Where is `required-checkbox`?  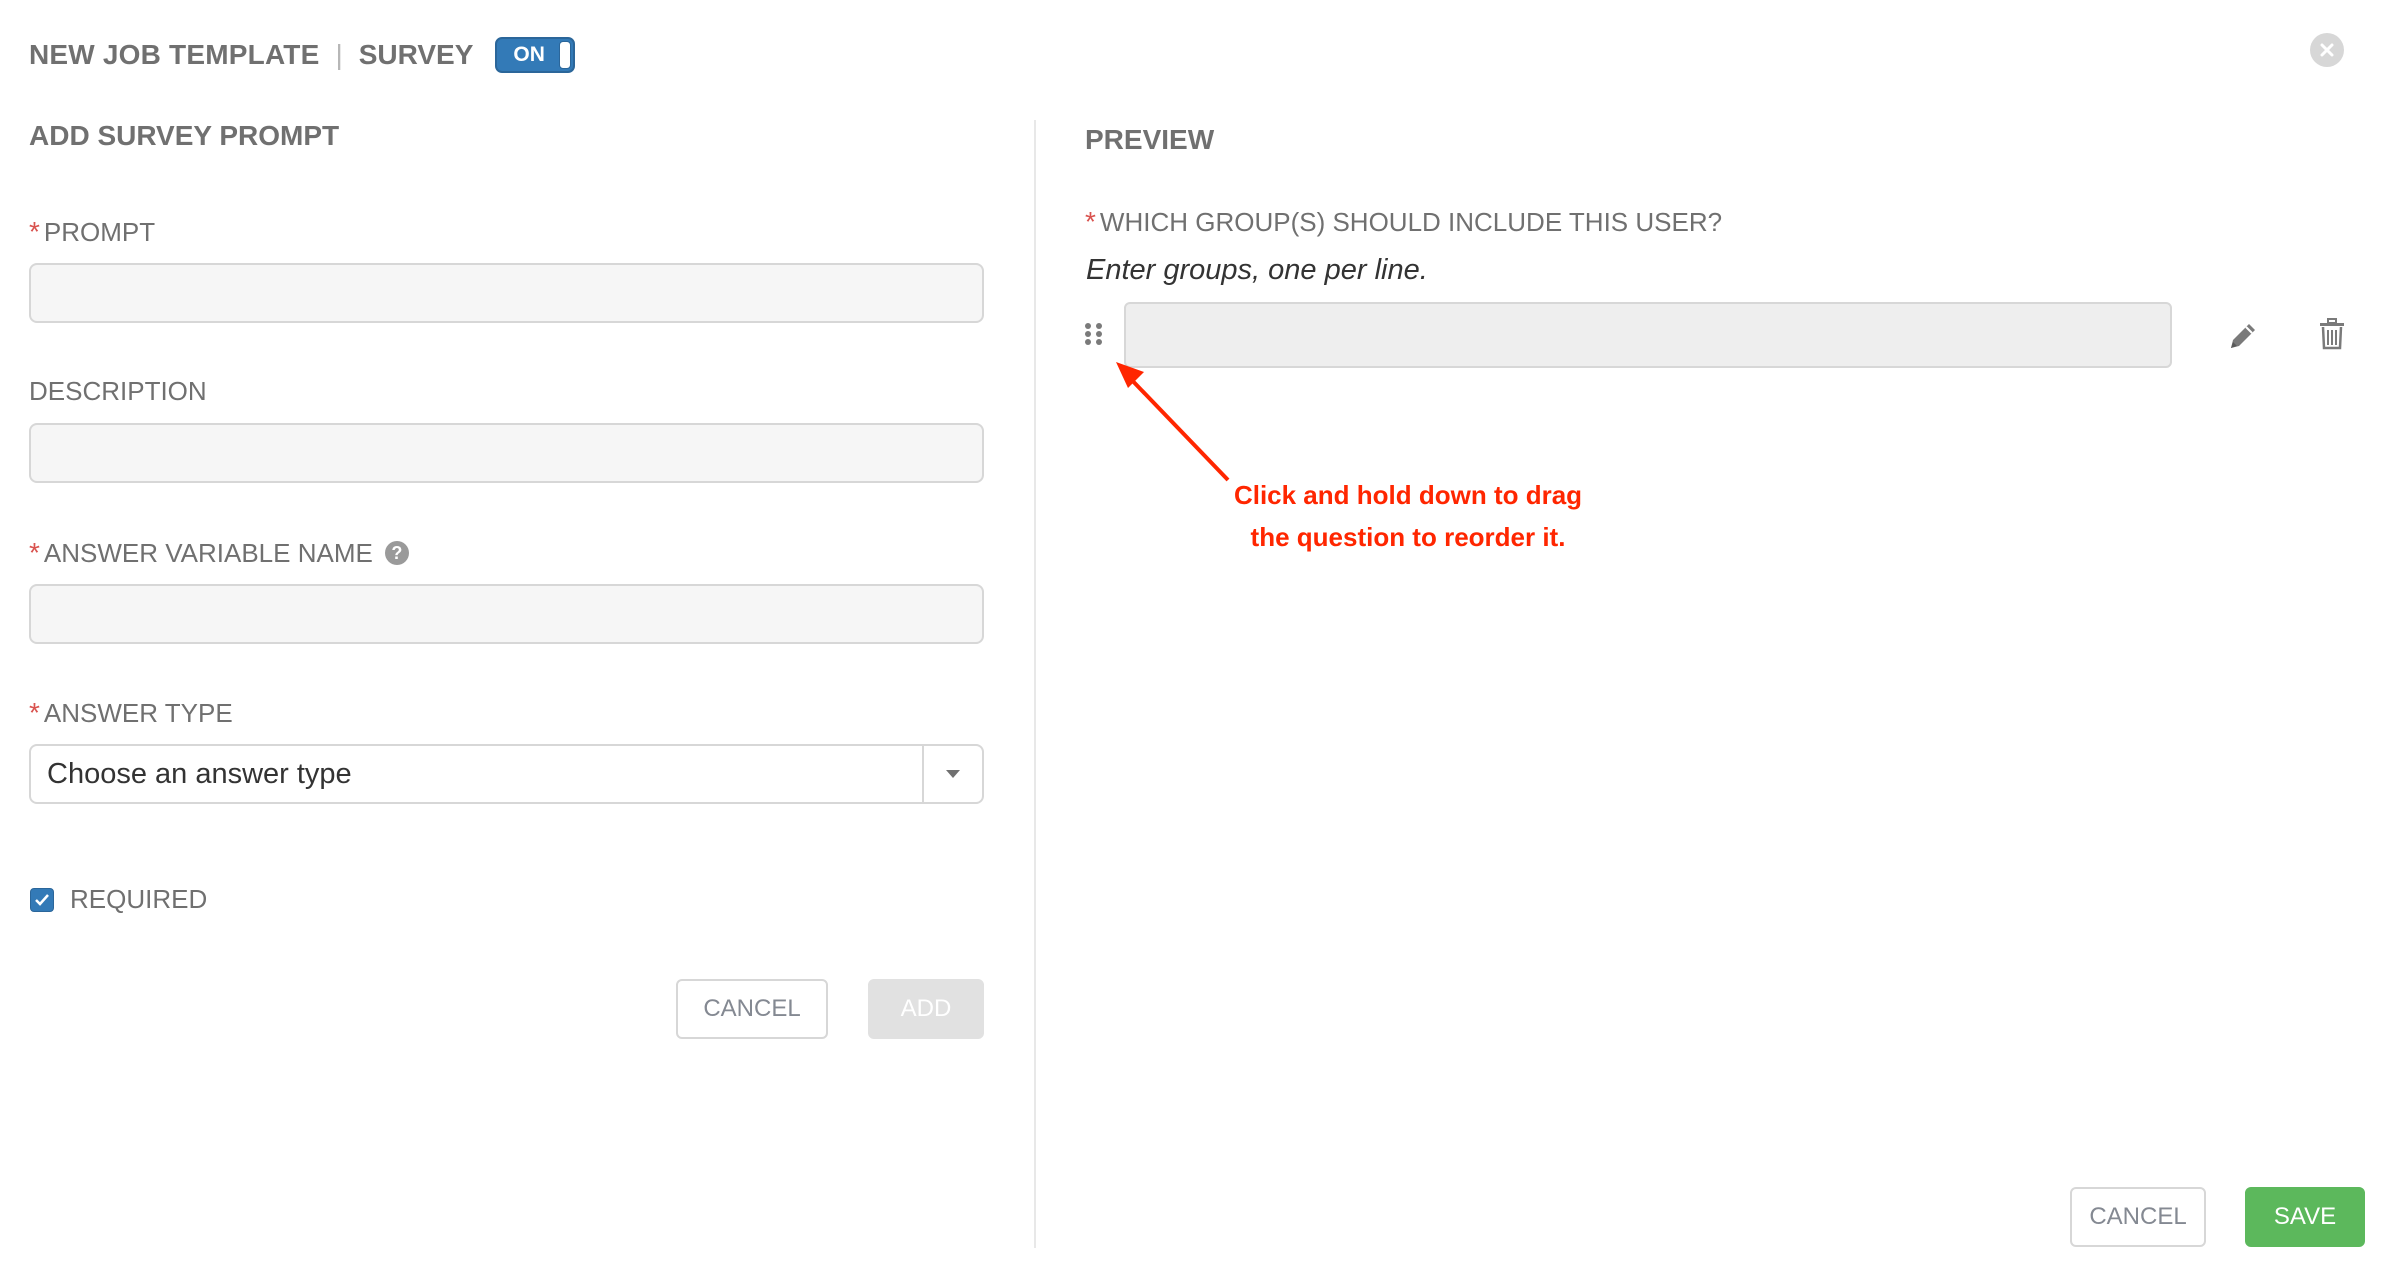 required-checkbox is located at coordinates (42, 899).